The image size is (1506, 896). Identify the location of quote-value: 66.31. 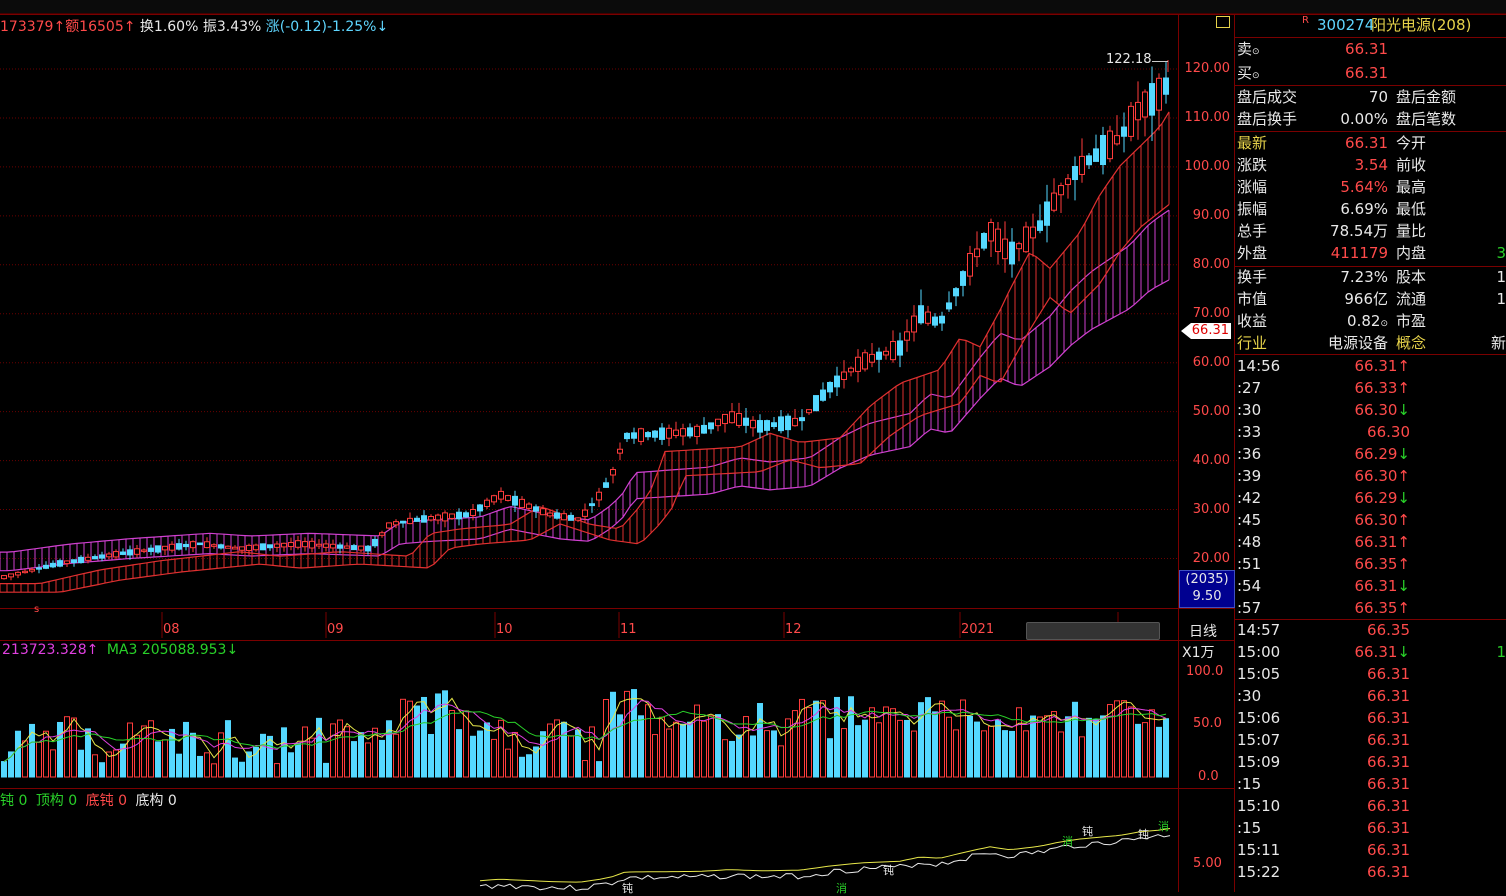
(1366, 143).